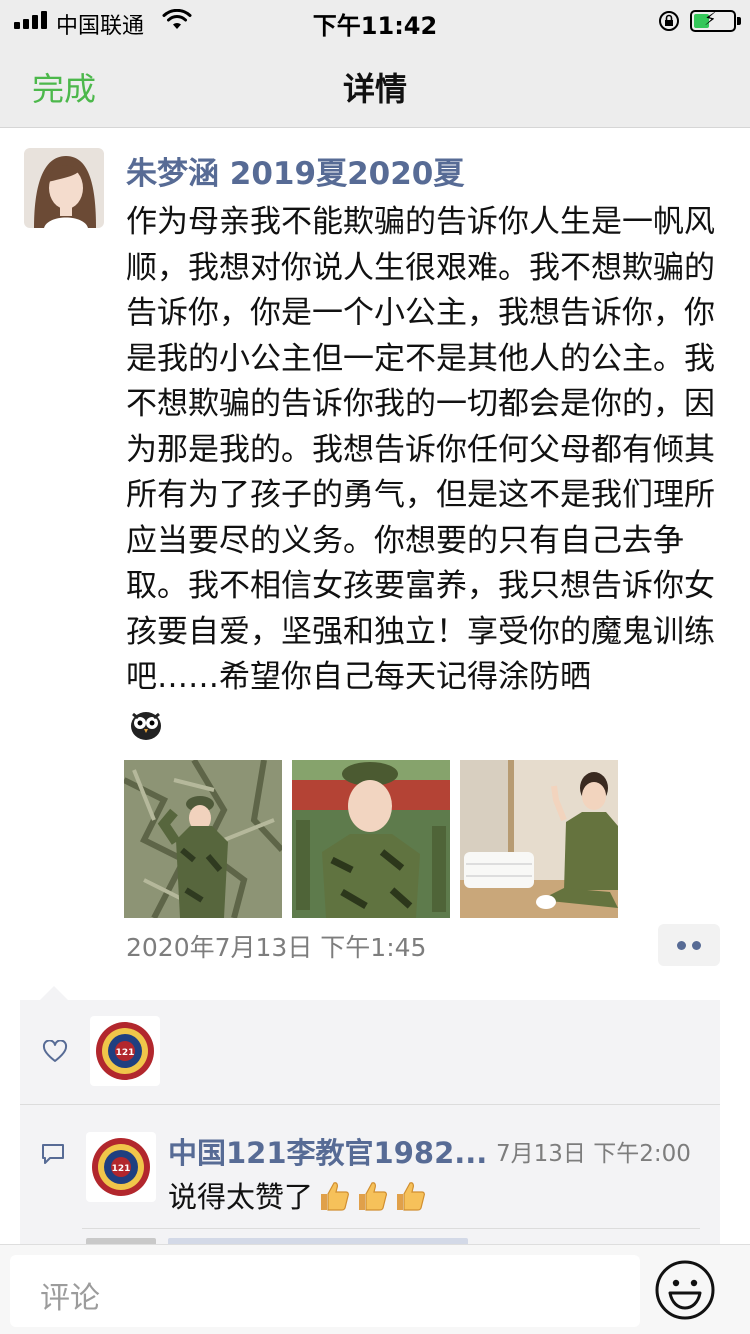 The height and width of the screenshot is (1334, 750). Describe the element at coordinates (276, 947) in the screenshot. I see `post-timestamp: 2020年7月13日 下午1:45` at that location.